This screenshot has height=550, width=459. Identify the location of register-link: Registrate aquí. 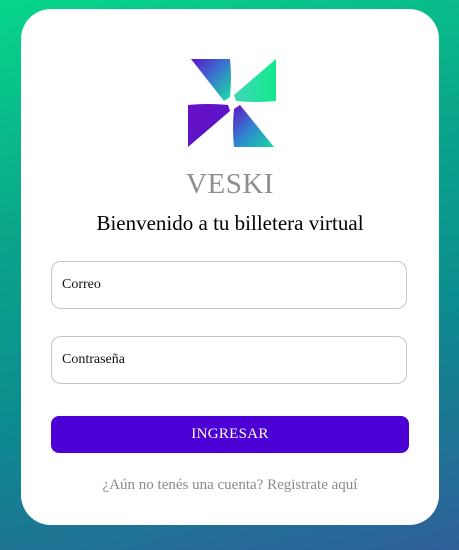
(312, 485).